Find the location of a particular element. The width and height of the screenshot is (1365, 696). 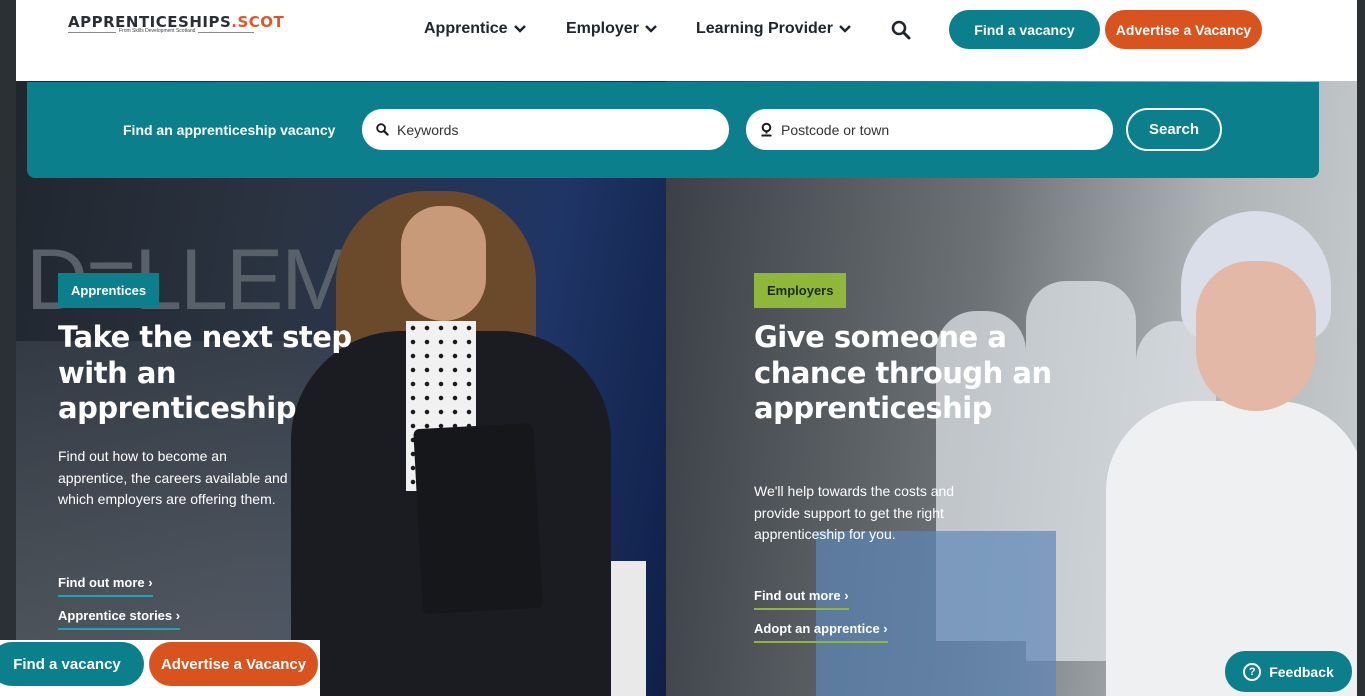

adopt-apprentice-link: Adopt an apprentice › is located at coordinates (821, 632).